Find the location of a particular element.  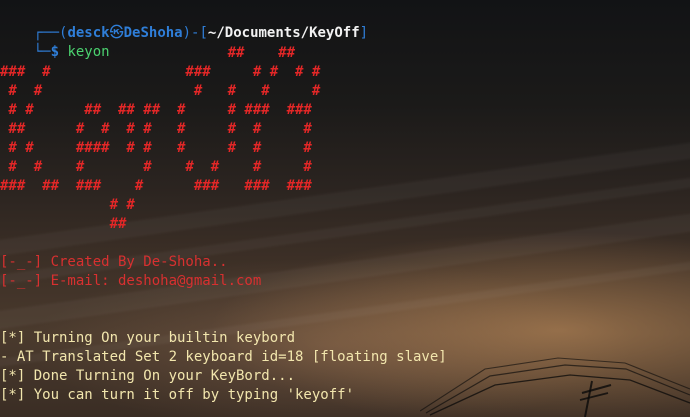

banner-line: ### ## ### # ### ### ### is located at coordinates (156, 186).